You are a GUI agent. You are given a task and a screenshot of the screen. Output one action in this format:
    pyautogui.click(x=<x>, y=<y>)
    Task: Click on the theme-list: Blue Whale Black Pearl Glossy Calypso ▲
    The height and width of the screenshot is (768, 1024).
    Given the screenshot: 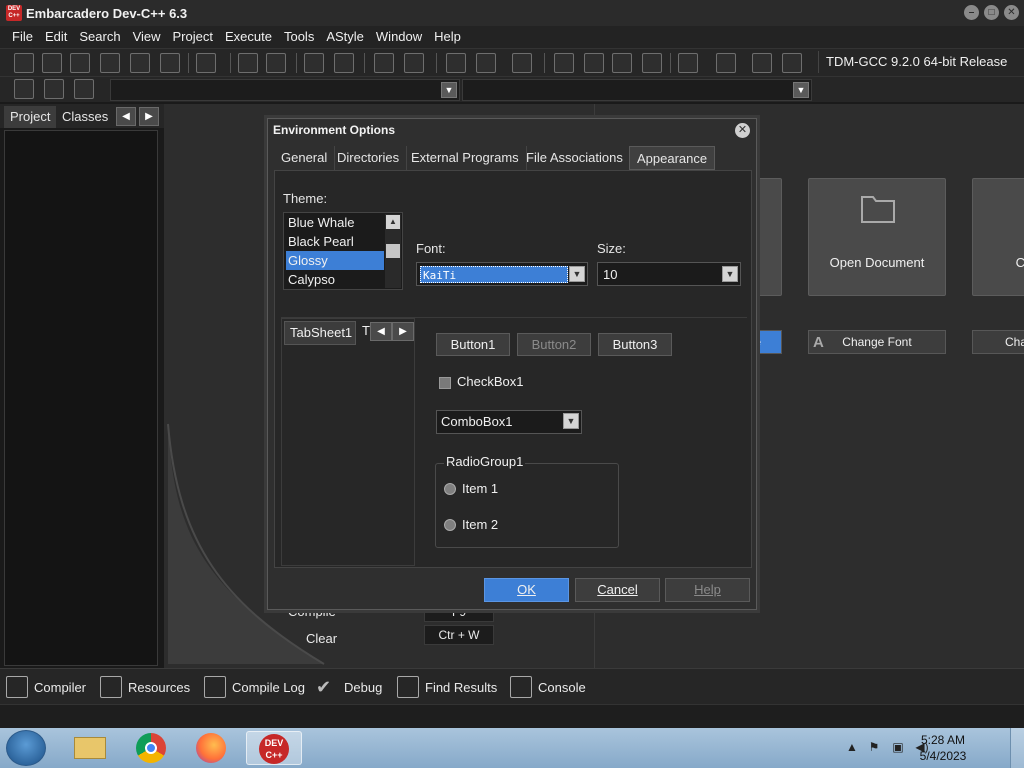 What is the action you would take?
    pyautogui.click(x=343, y=251)
    